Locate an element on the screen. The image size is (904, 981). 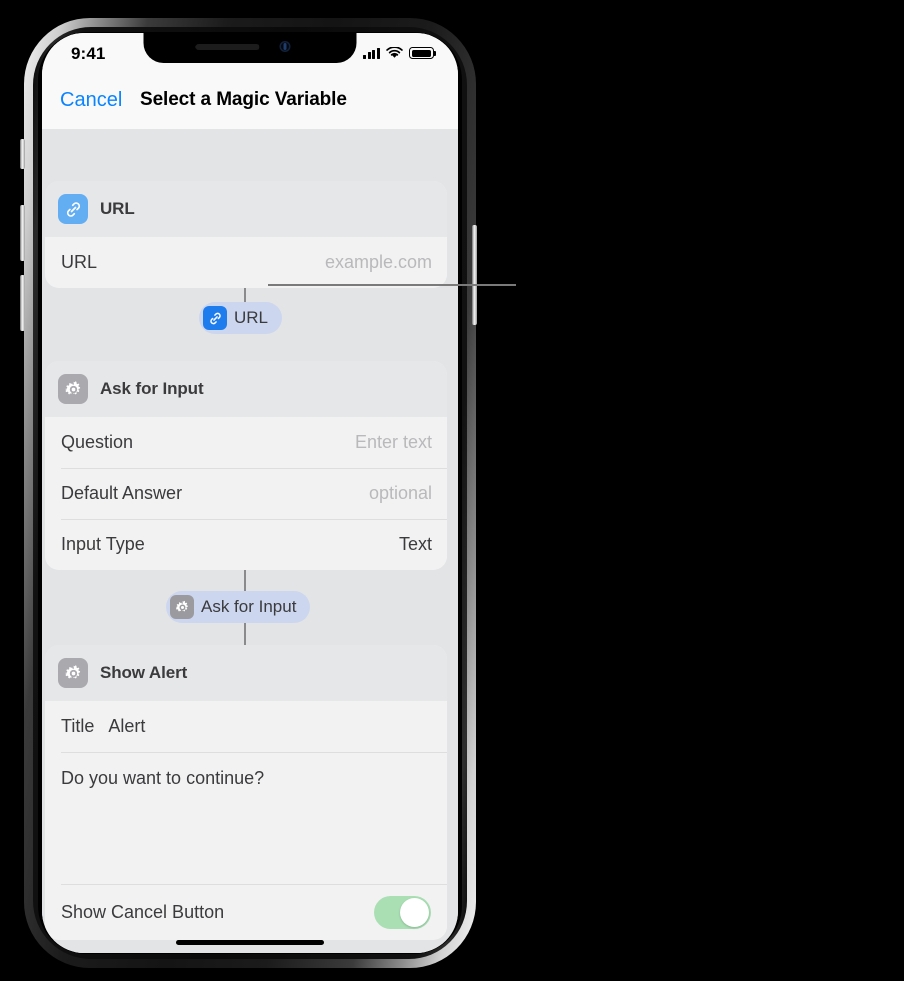
magic-variable-chip-url: URL is located at coordinates (241, 318).